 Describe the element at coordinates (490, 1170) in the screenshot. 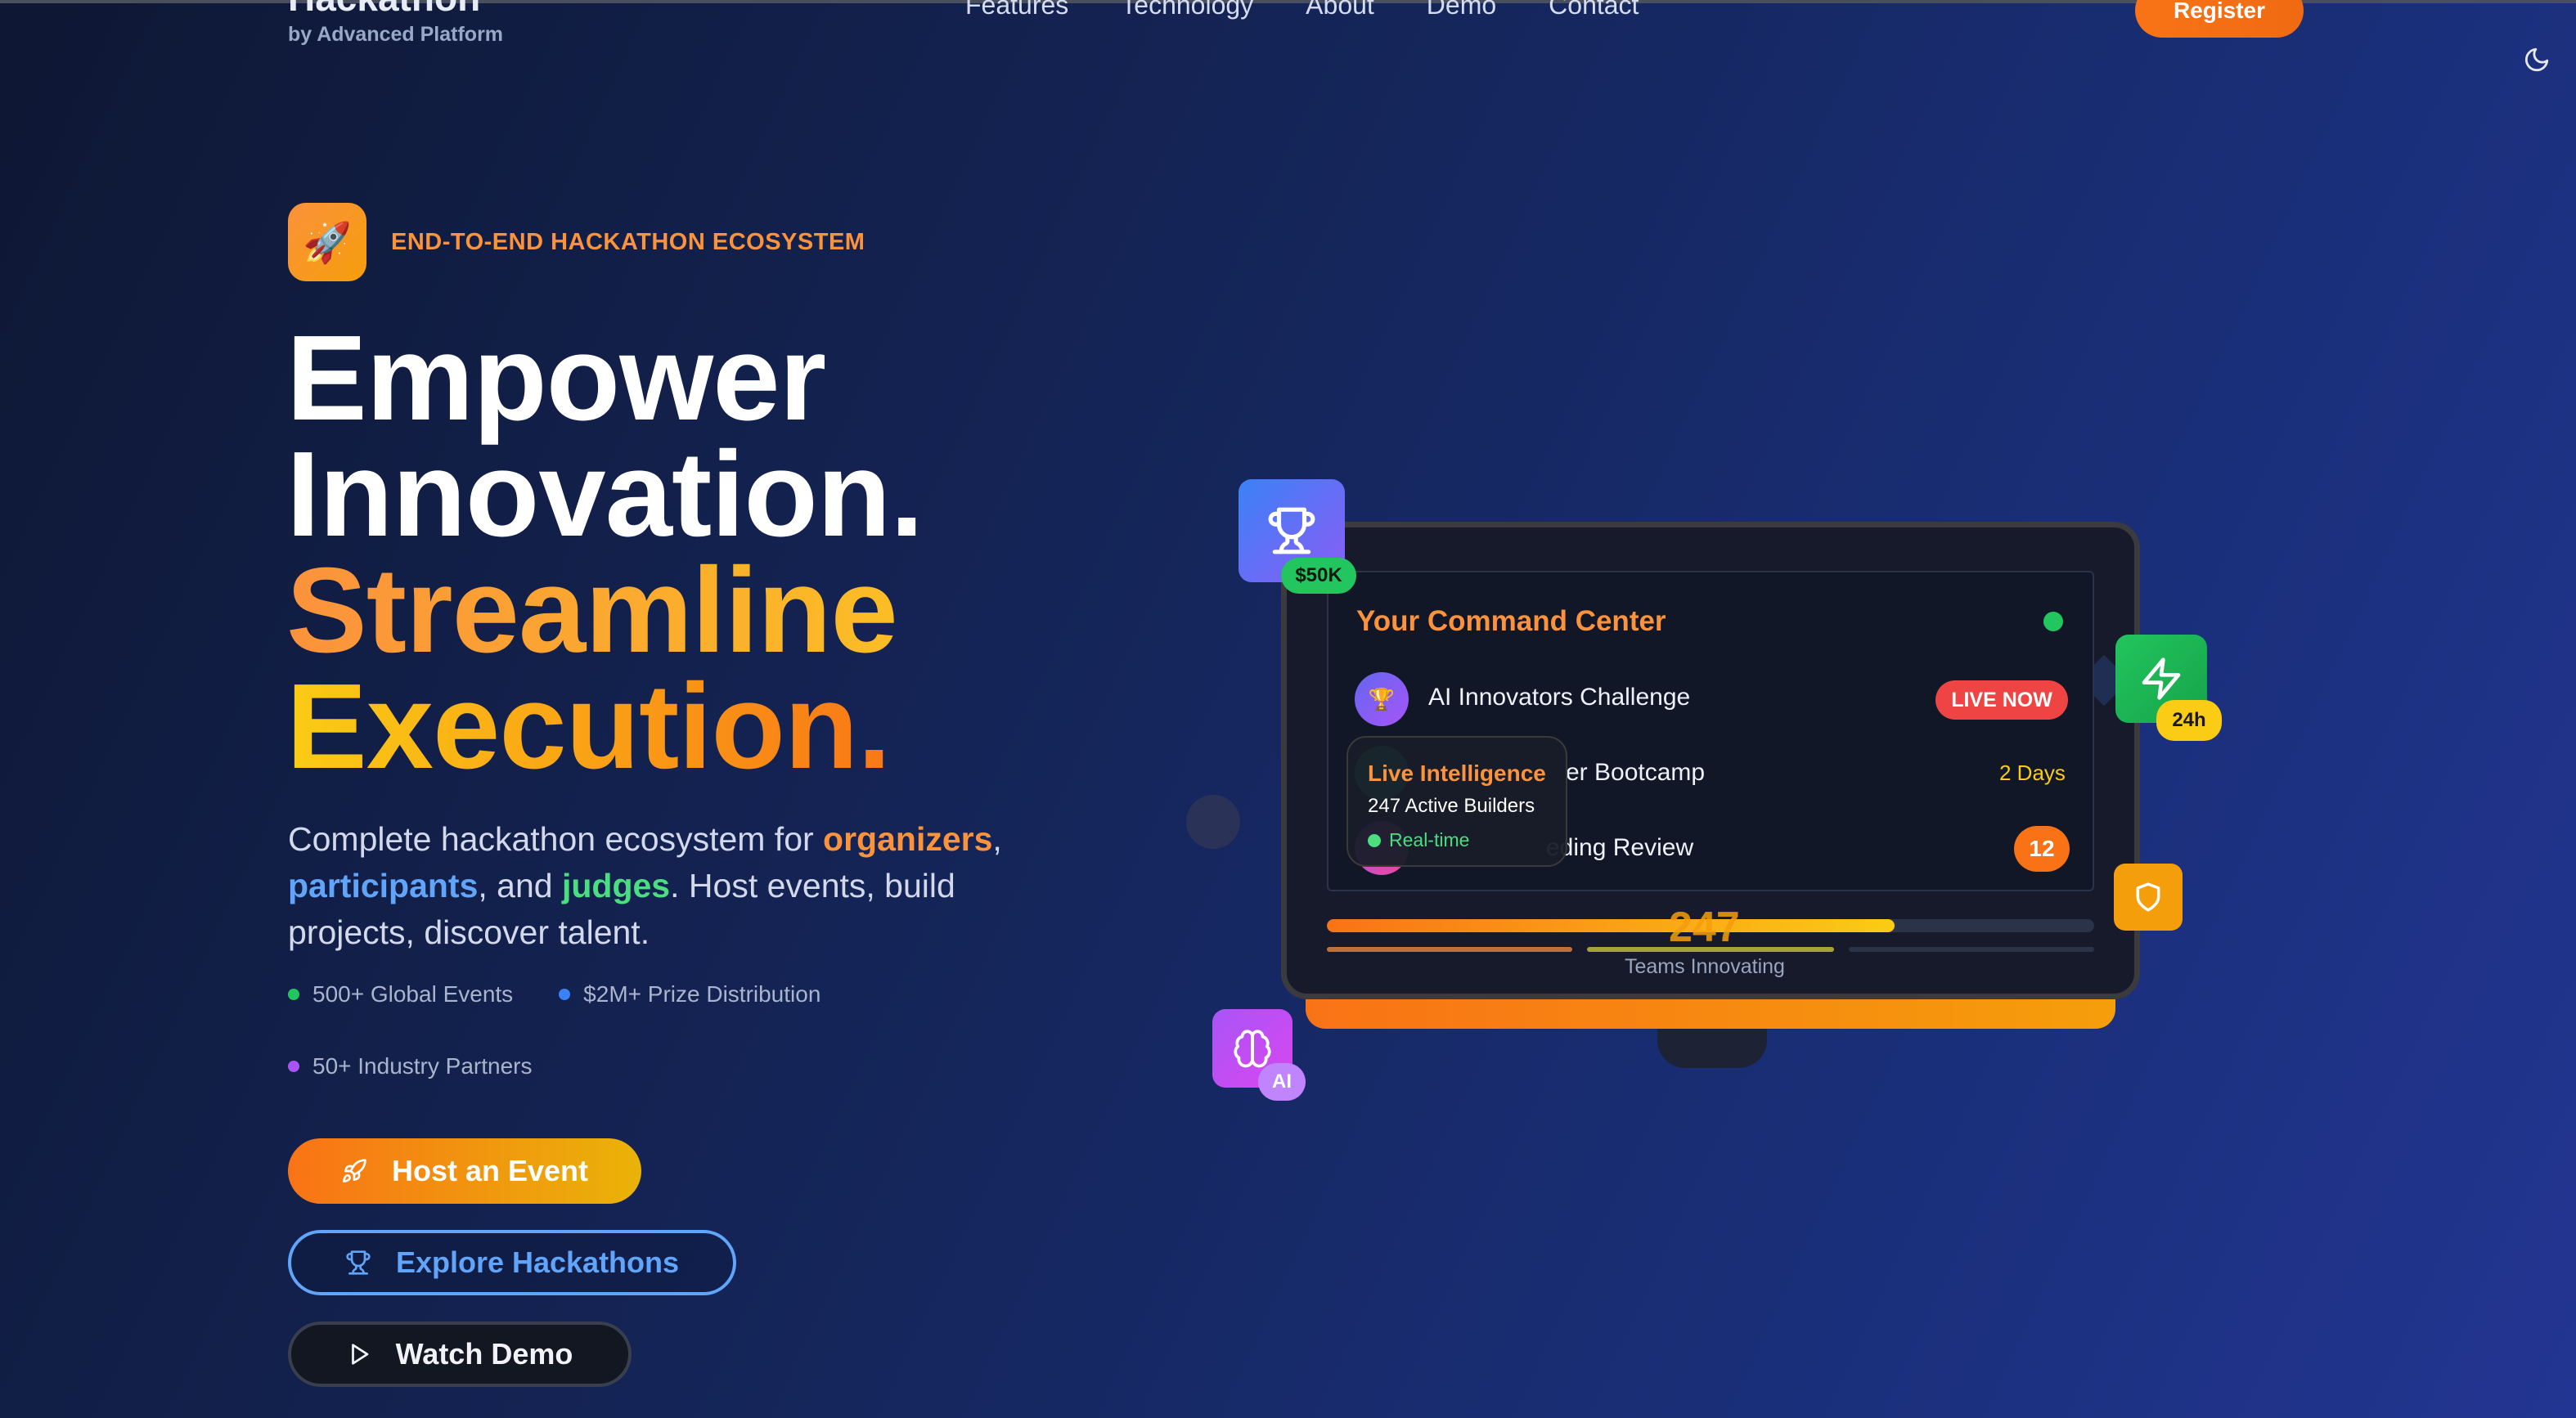

I see `host-event-label: Host an Event` at that location.